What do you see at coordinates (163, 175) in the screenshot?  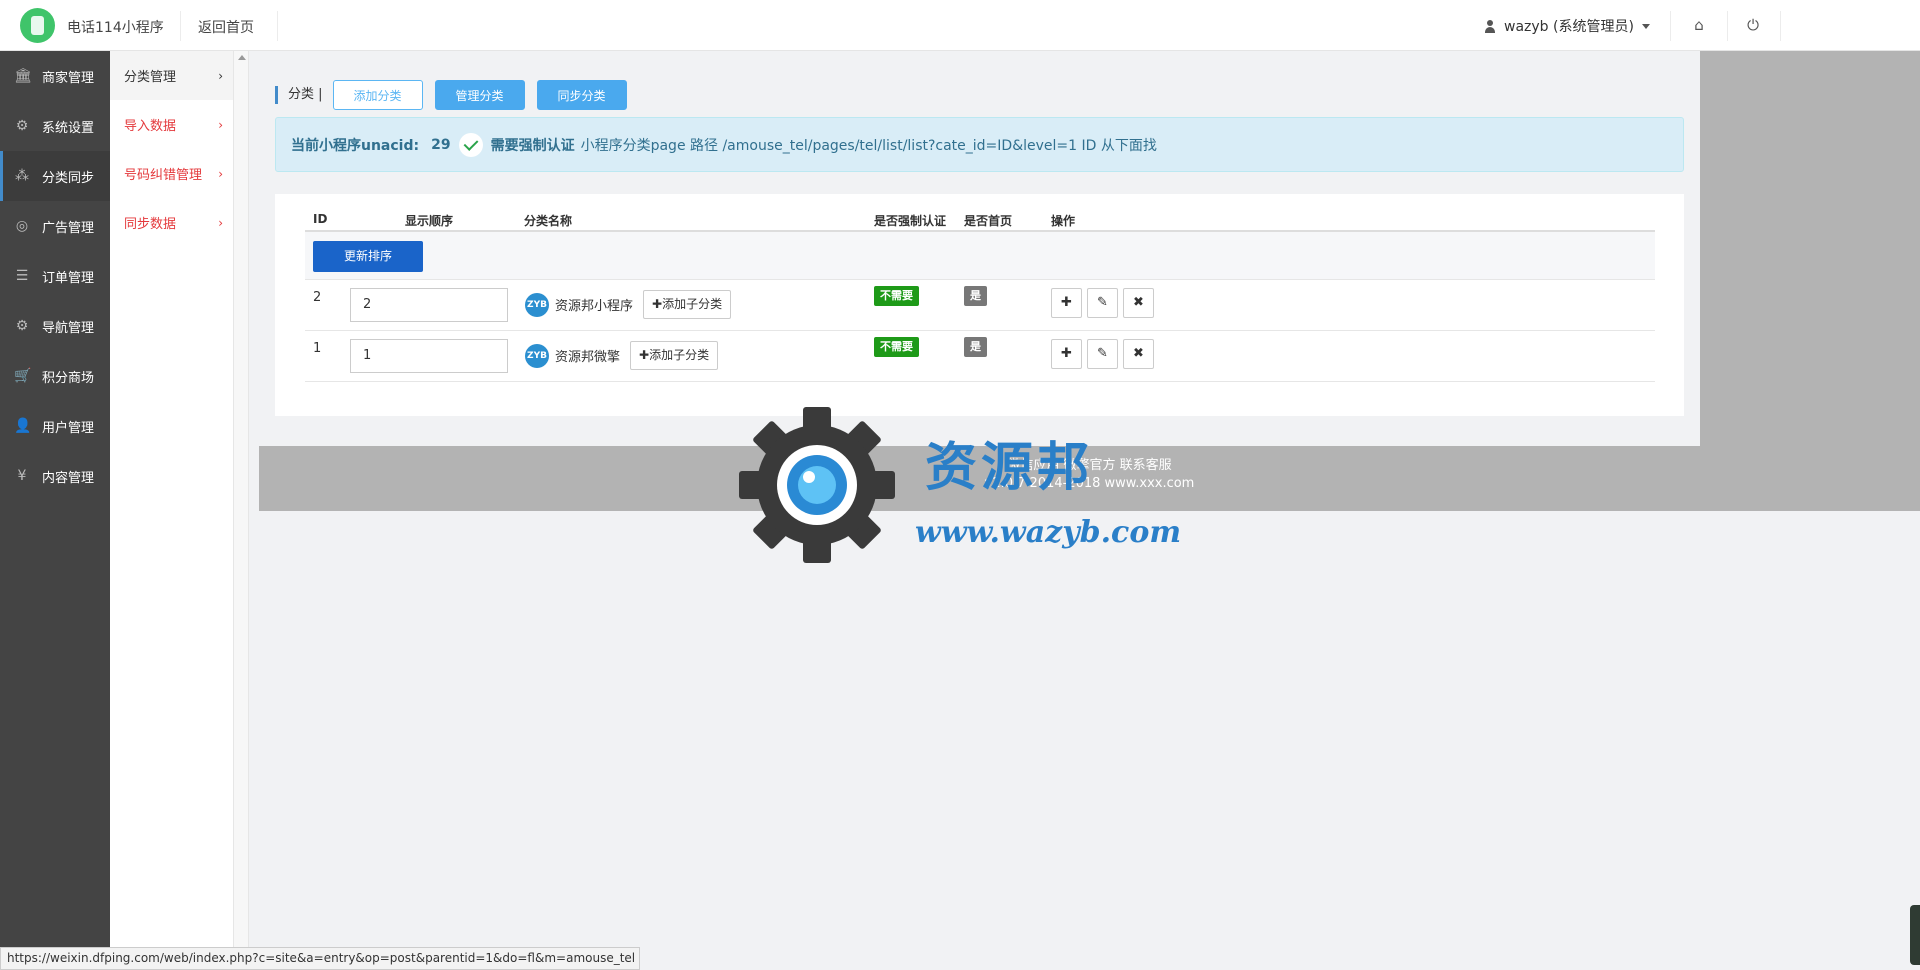 I see `submenu-item-label: 号码纠错管理` at bounding box center [163, 175].